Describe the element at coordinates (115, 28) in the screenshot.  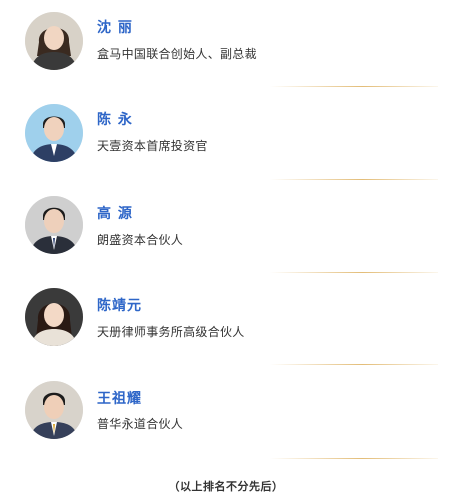
I see `person-name: 沈 丽` at that location.